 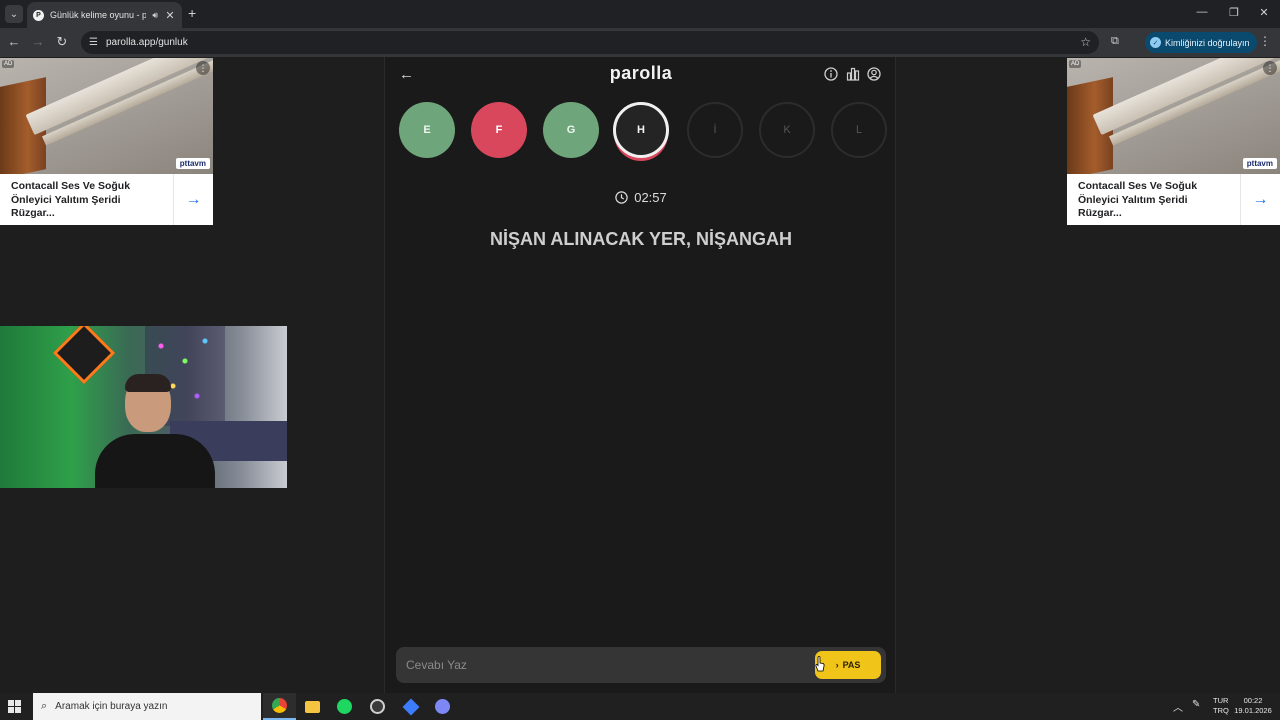 What do you see at coordinates (1155, 42) in the screenshot?
I see `shield-icon: ✓` at bounding box center [1155, 42].